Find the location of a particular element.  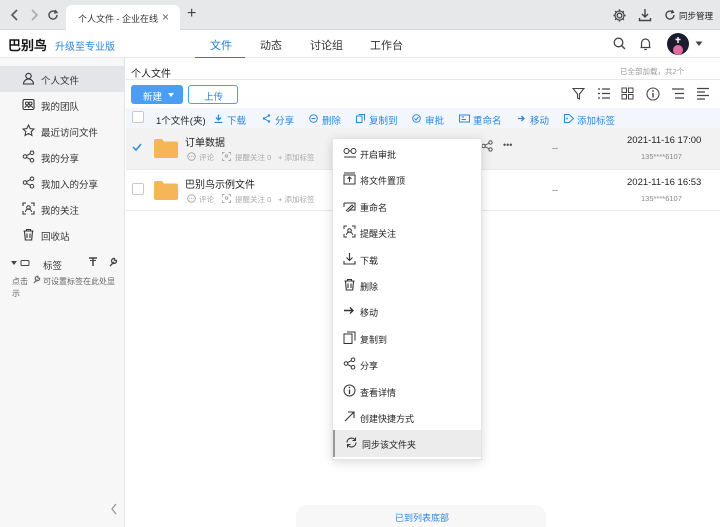

move-action-icon is located at coordinates (521, 118).